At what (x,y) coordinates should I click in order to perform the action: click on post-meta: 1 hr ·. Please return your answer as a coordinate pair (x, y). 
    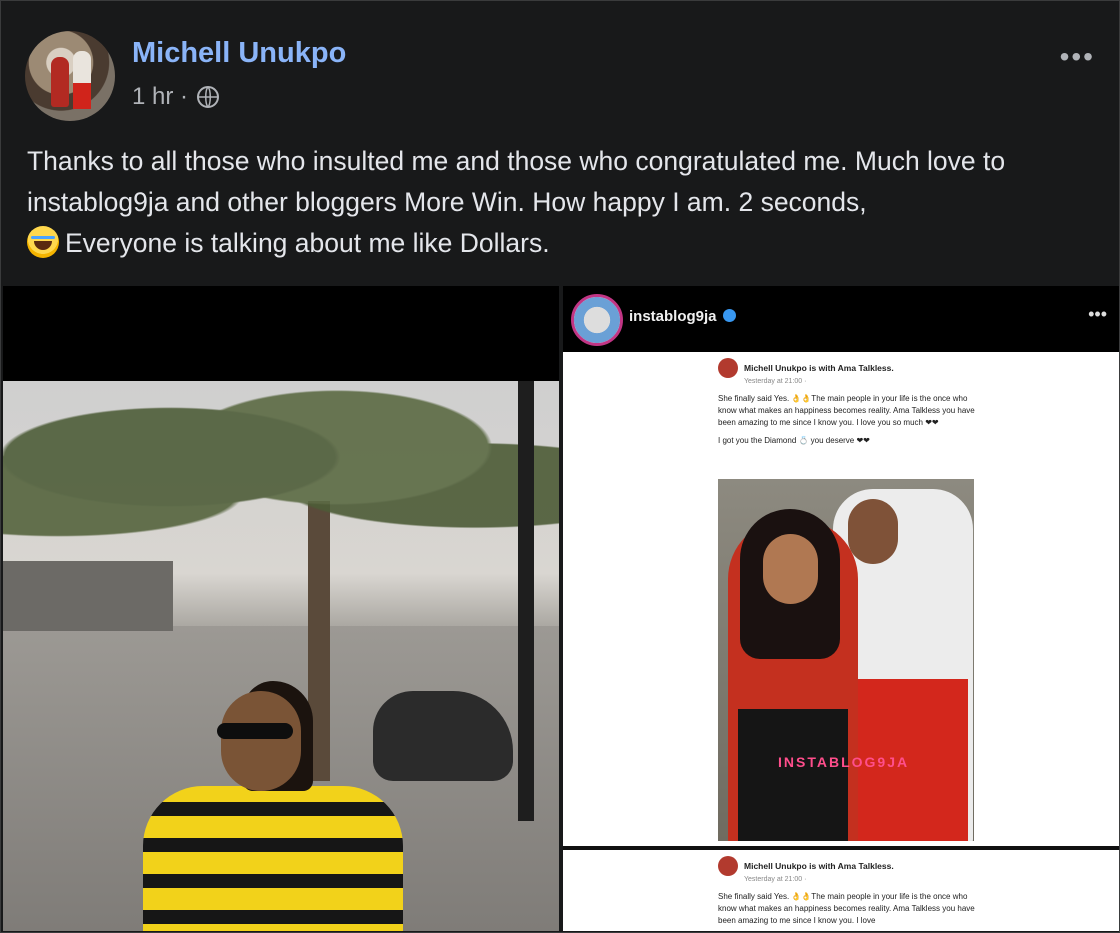
    Looking at the image, I should click on (176, 97).